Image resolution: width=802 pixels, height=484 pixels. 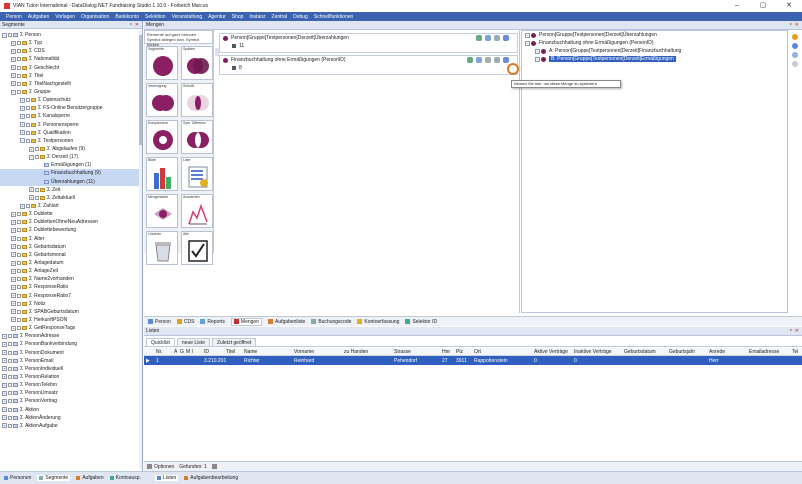 I want to click on tree-node: + Σ Geburtsmonat, so click(x=70, y=255).